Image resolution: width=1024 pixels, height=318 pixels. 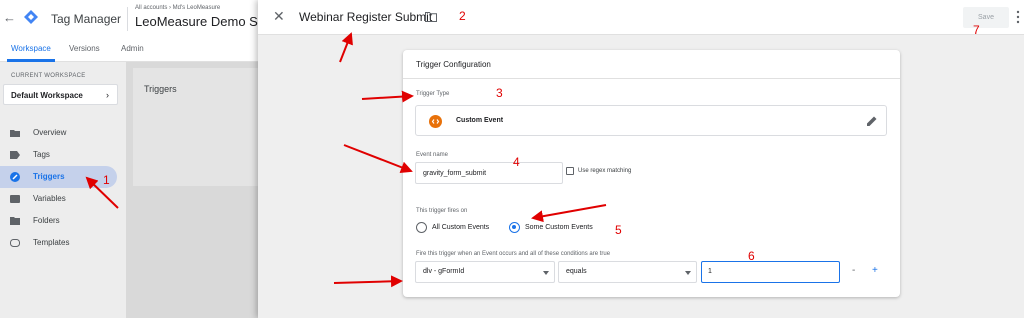 I want to click on sidebar-item-label: Tags, so click(x=41, y=154).